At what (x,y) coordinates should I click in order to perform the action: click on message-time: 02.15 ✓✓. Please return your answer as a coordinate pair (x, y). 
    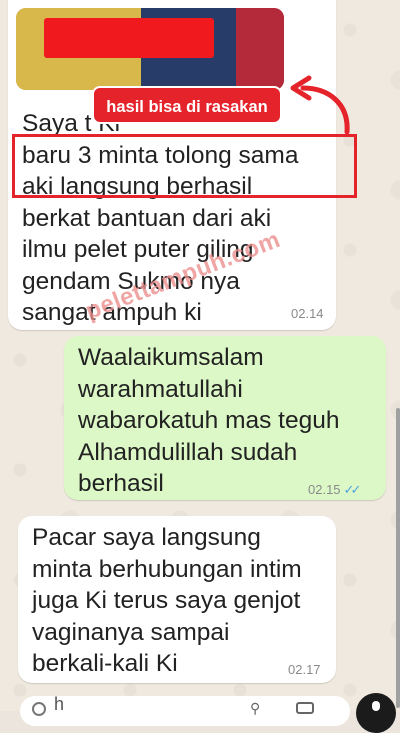
    Looking at the image, I should click on (335, 490).